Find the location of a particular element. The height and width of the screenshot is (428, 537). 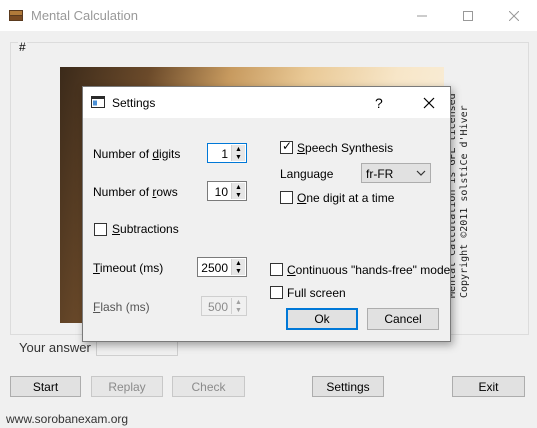

check-button: Check is located at coordinates (208, 386).